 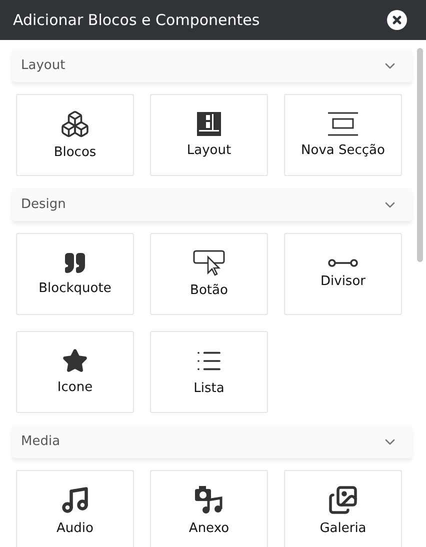 I want to click on component-tile: Blockquote, so click(x=75, y=274).